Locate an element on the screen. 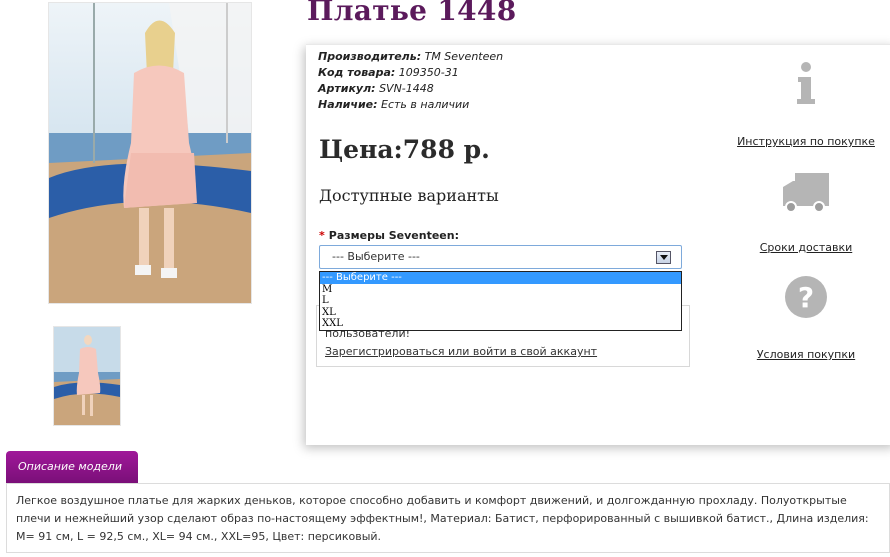 This screenshot has width=890, height=557. product-code-line: Код товара: 109350-31 is located at coordinates (388, 73).